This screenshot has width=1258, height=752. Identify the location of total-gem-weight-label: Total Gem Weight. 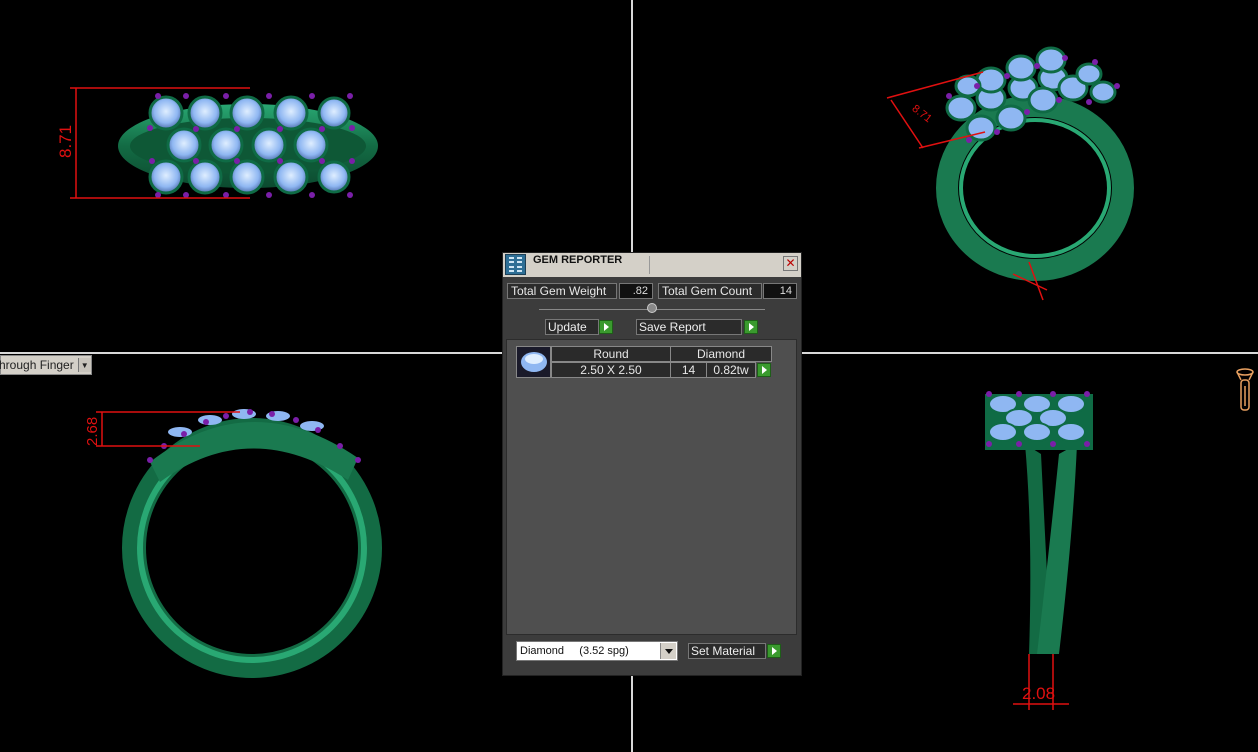
(562, 291).